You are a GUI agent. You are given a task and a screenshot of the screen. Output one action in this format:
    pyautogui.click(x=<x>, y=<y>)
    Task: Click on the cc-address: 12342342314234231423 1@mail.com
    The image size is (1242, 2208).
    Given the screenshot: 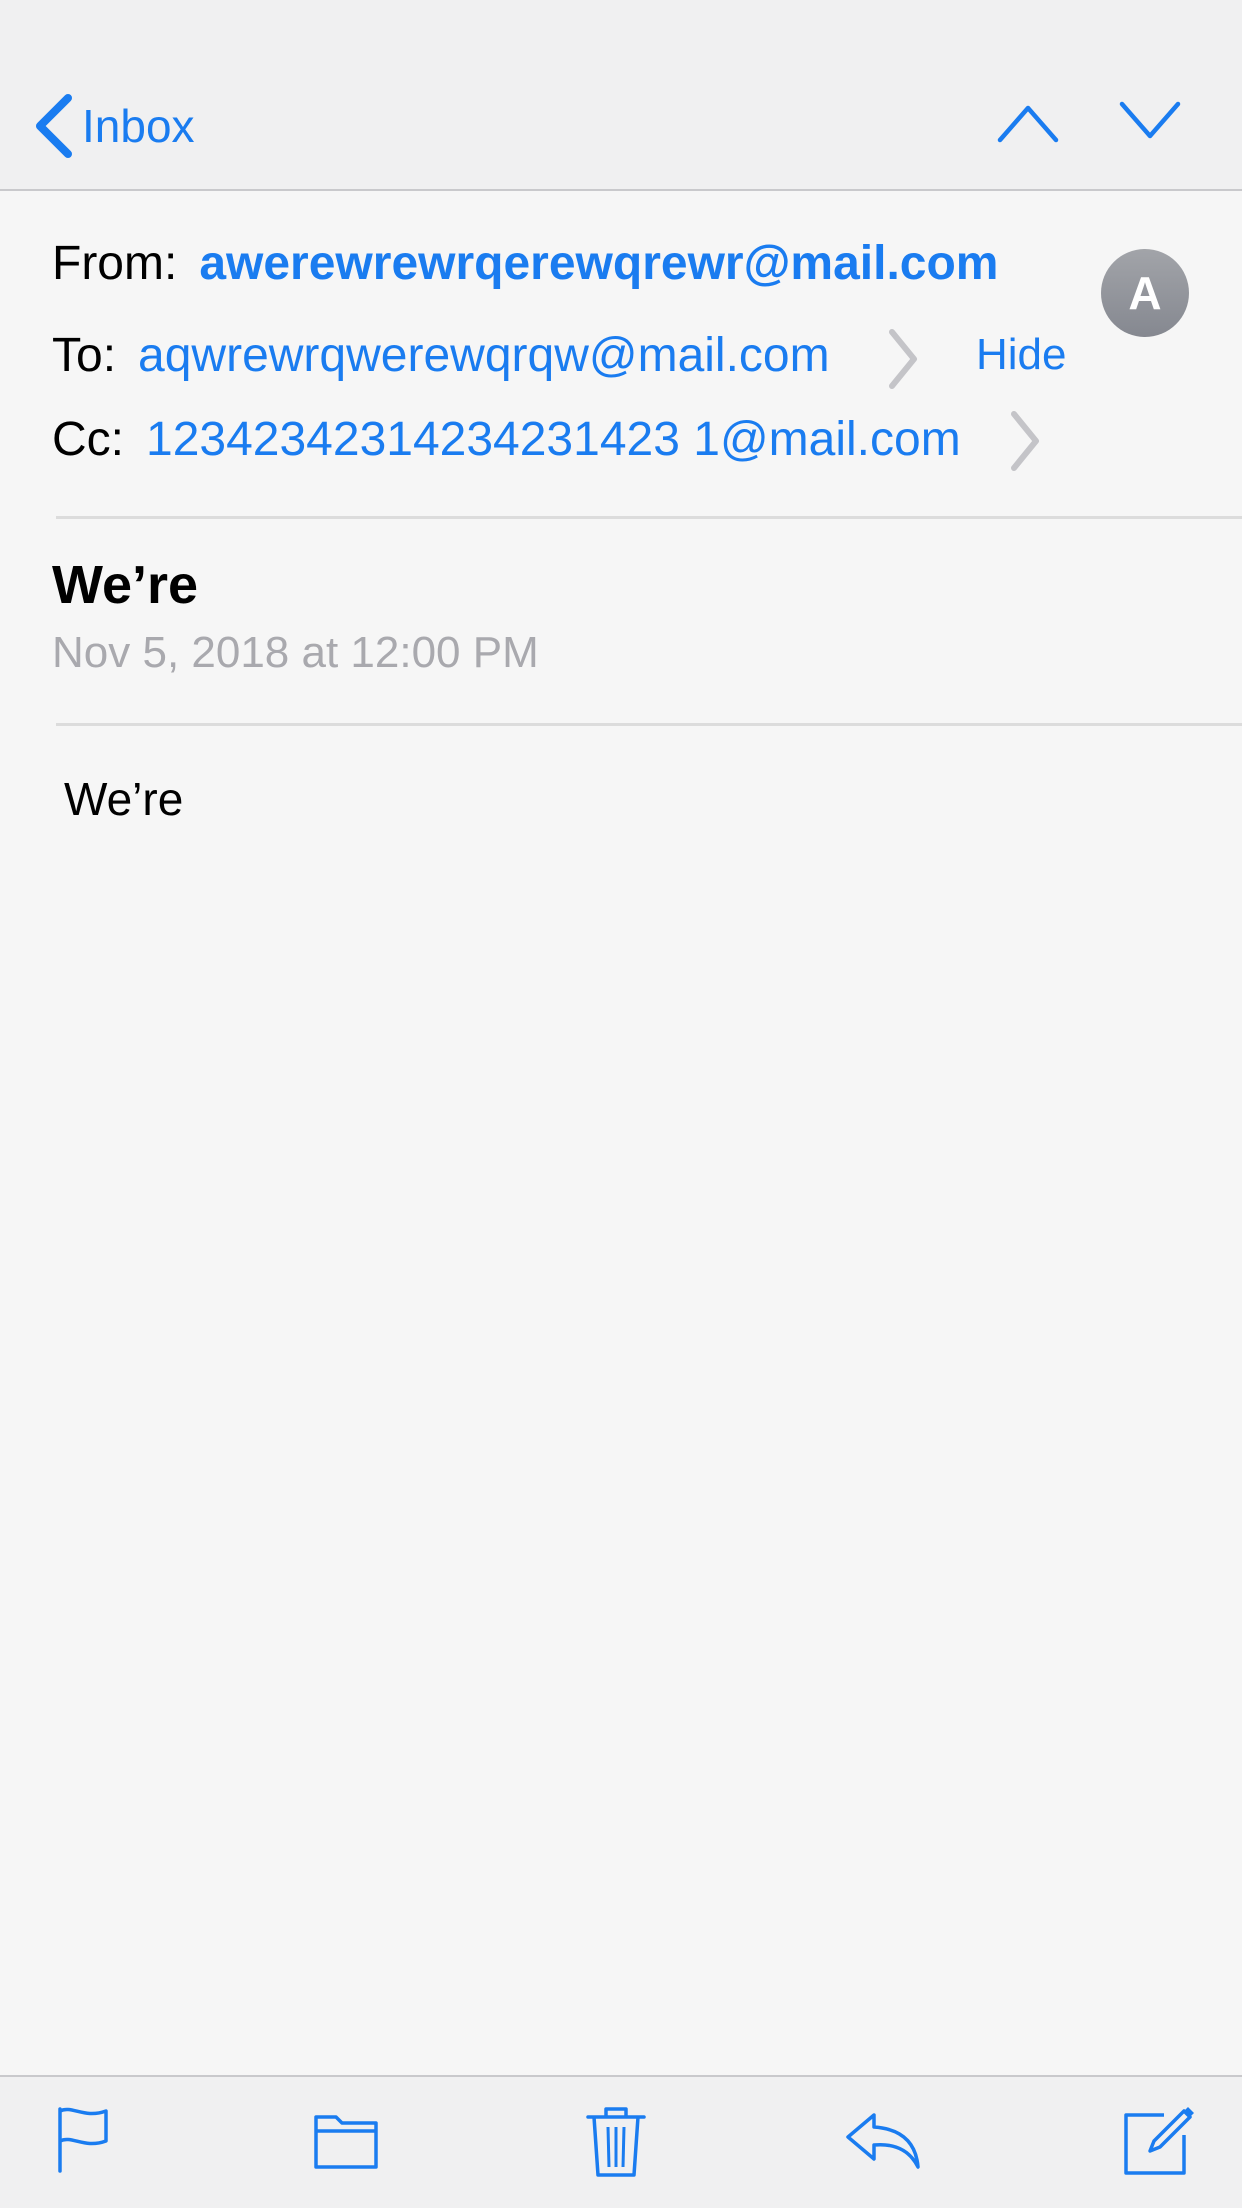 What is the action you would take?
    pyautogui.click(x=553, y=439)
    